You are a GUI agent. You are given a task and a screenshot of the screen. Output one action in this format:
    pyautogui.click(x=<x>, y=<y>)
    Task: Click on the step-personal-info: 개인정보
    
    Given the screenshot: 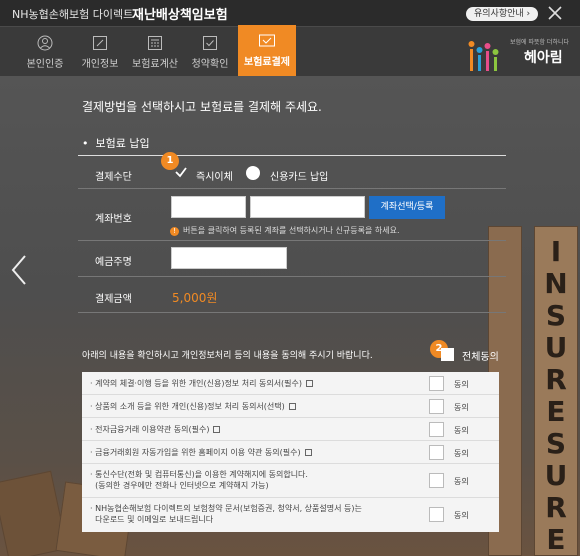 What is the action you would take?
    pyautogui.click(x=100, y=52)
    